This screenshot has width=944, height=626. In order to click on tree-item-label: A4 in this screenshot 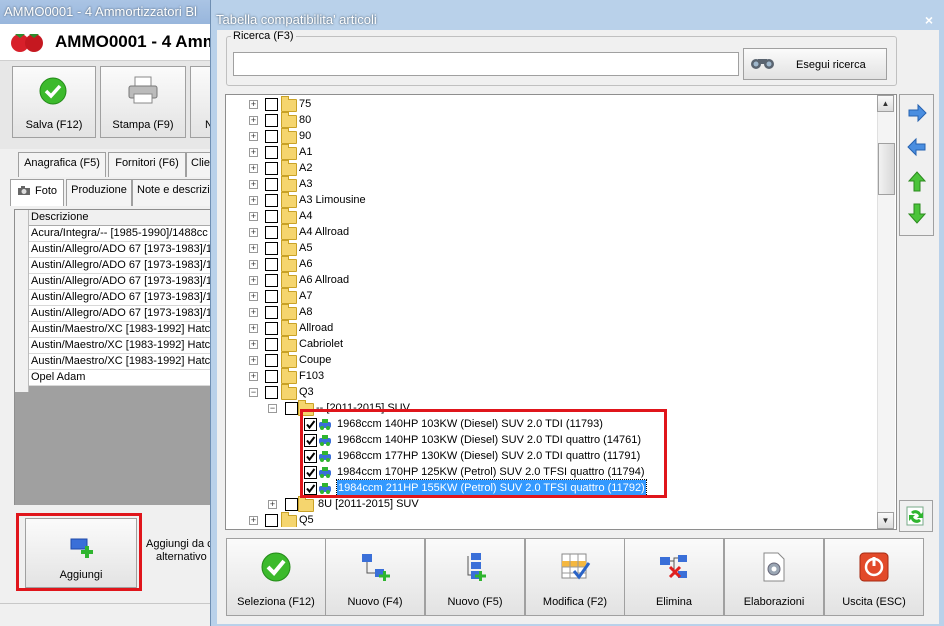, I will do `click(305, 216)`.